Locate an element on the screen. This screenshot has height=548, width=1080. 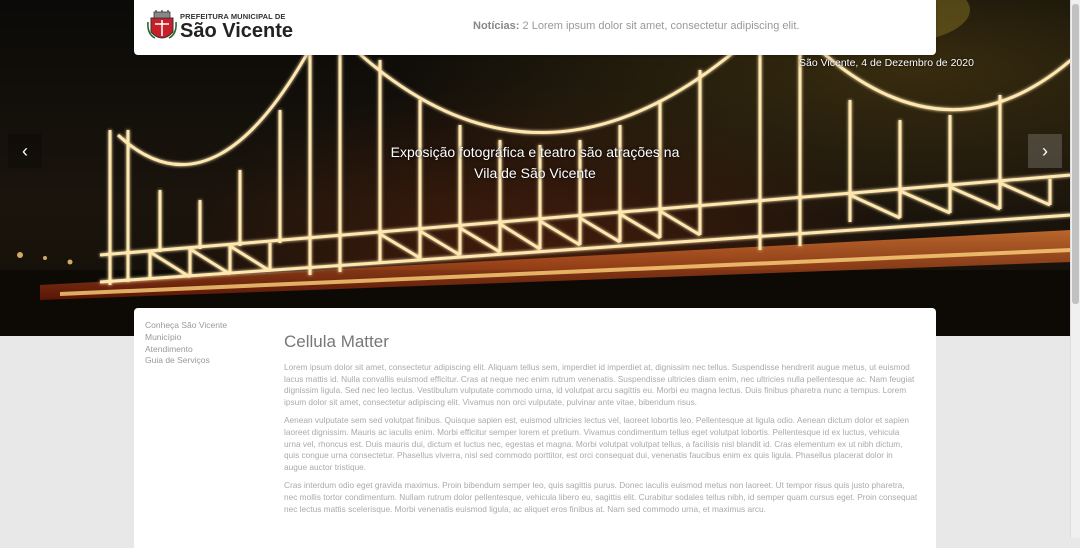
carousel-prev-button: ‹ is located at coordinates (25, 151).